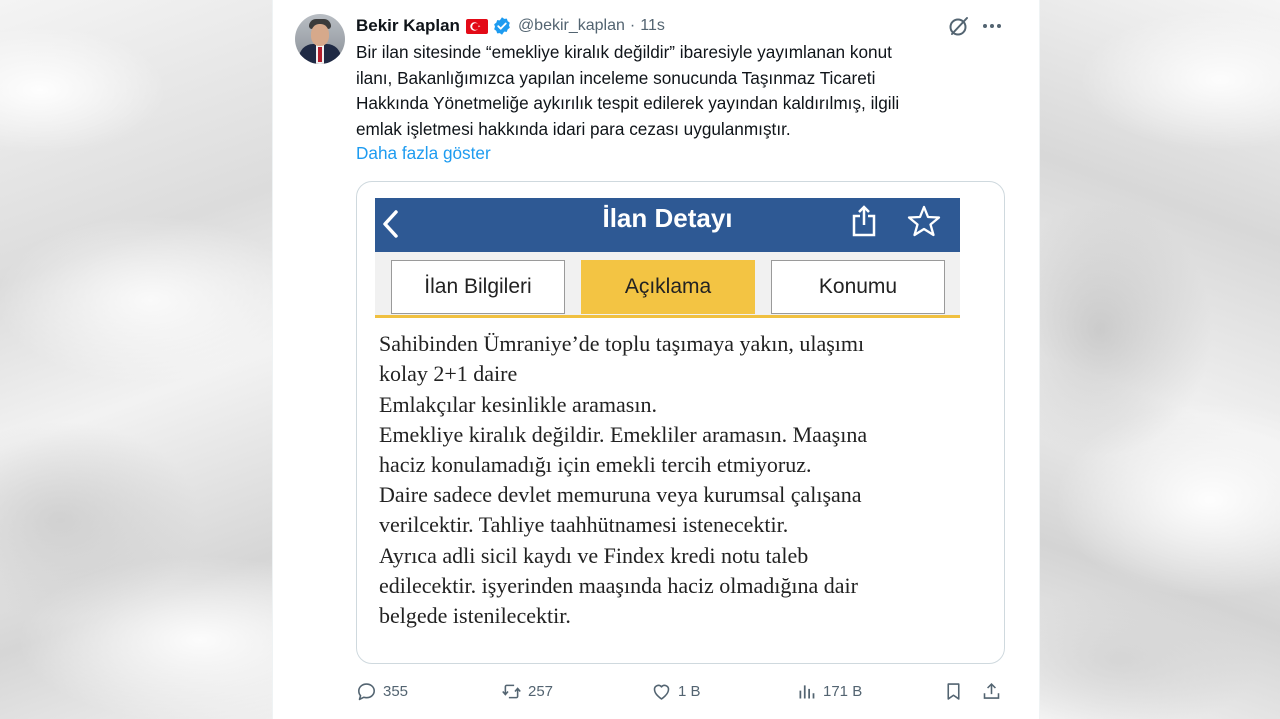 This screenshot has width=1280, height=719. I want to click on tweet-header: Bekir Kaplan @bekir_kaplan · 11s, so click(510, 26).